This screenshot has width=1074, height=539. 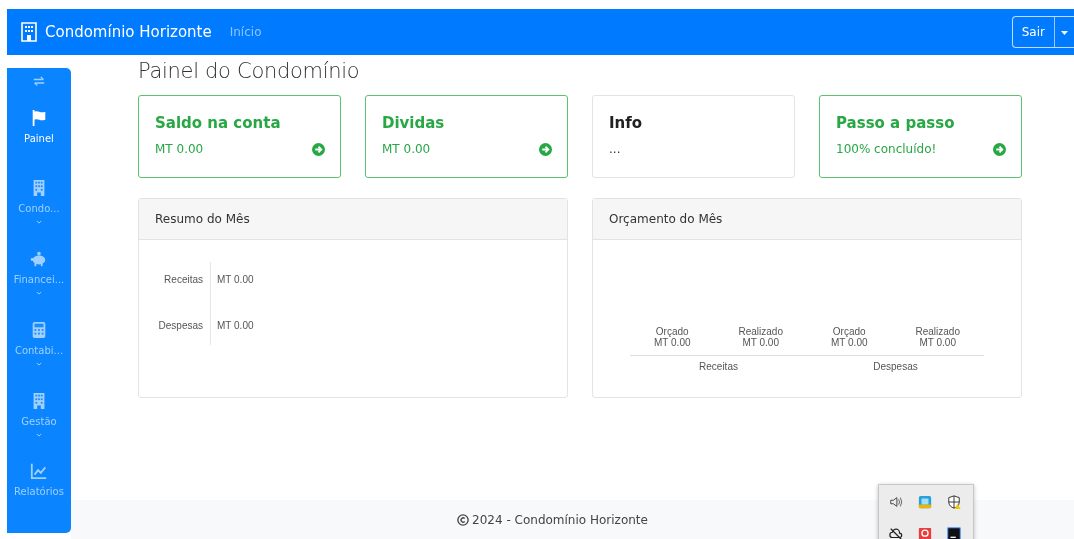 I want to click on footer-text: 2024 - Condomínio Horizonte, so click(x=560, y=519).